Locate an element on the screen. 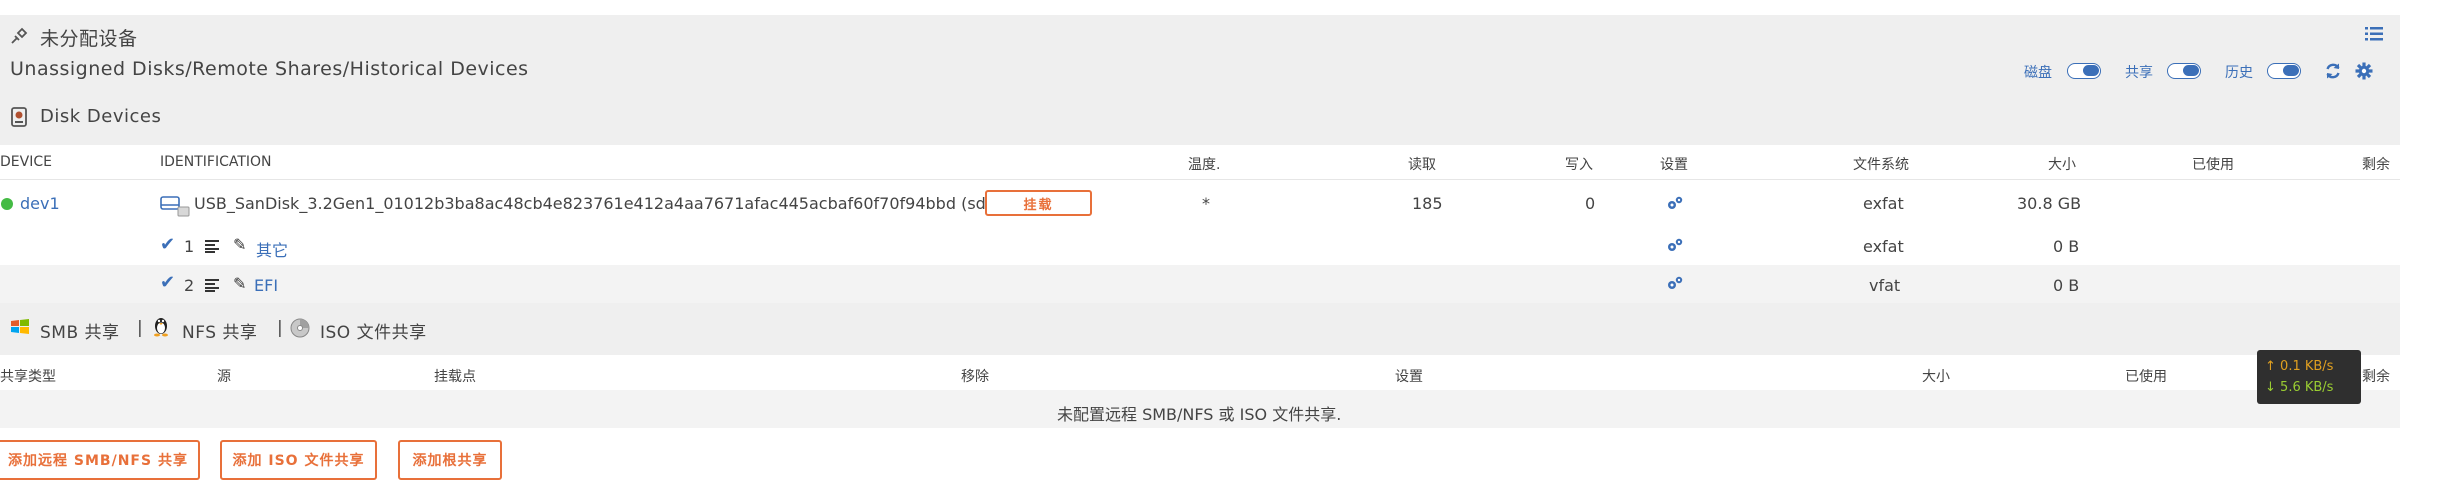 The width and height of the screenshot is (2464, 481). drive-eject-icon is located at coordinates (176, 206).